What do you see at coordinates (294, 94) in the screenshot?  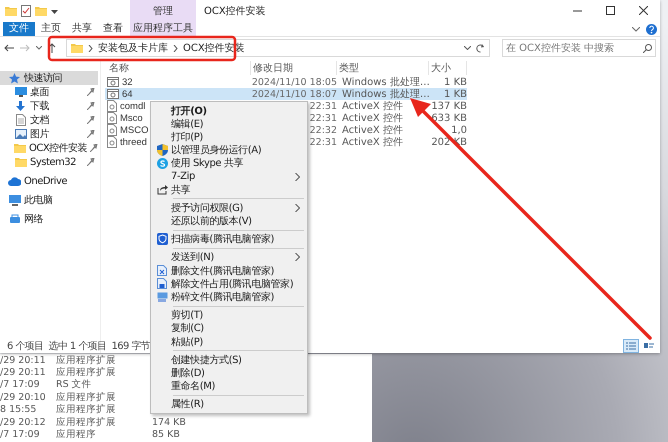 I see `modified-date: 2024/11/10 18:07` at bounding box center [294, 94].